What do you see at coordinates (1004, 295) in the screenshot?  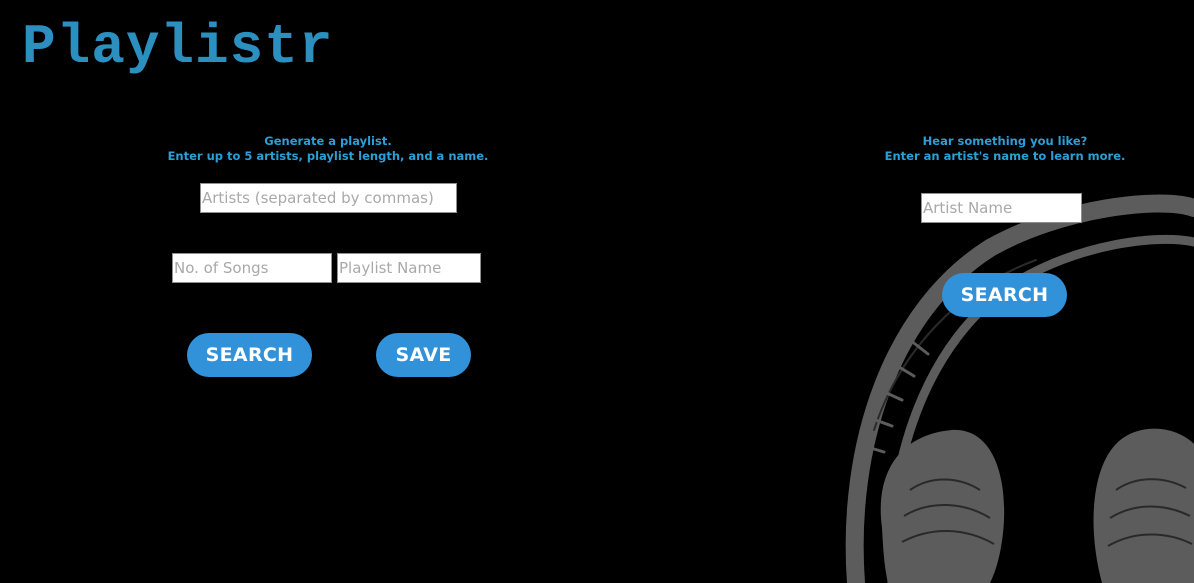 I see `artist-search-button: SEARCH` at bounding box center [1004, 295].